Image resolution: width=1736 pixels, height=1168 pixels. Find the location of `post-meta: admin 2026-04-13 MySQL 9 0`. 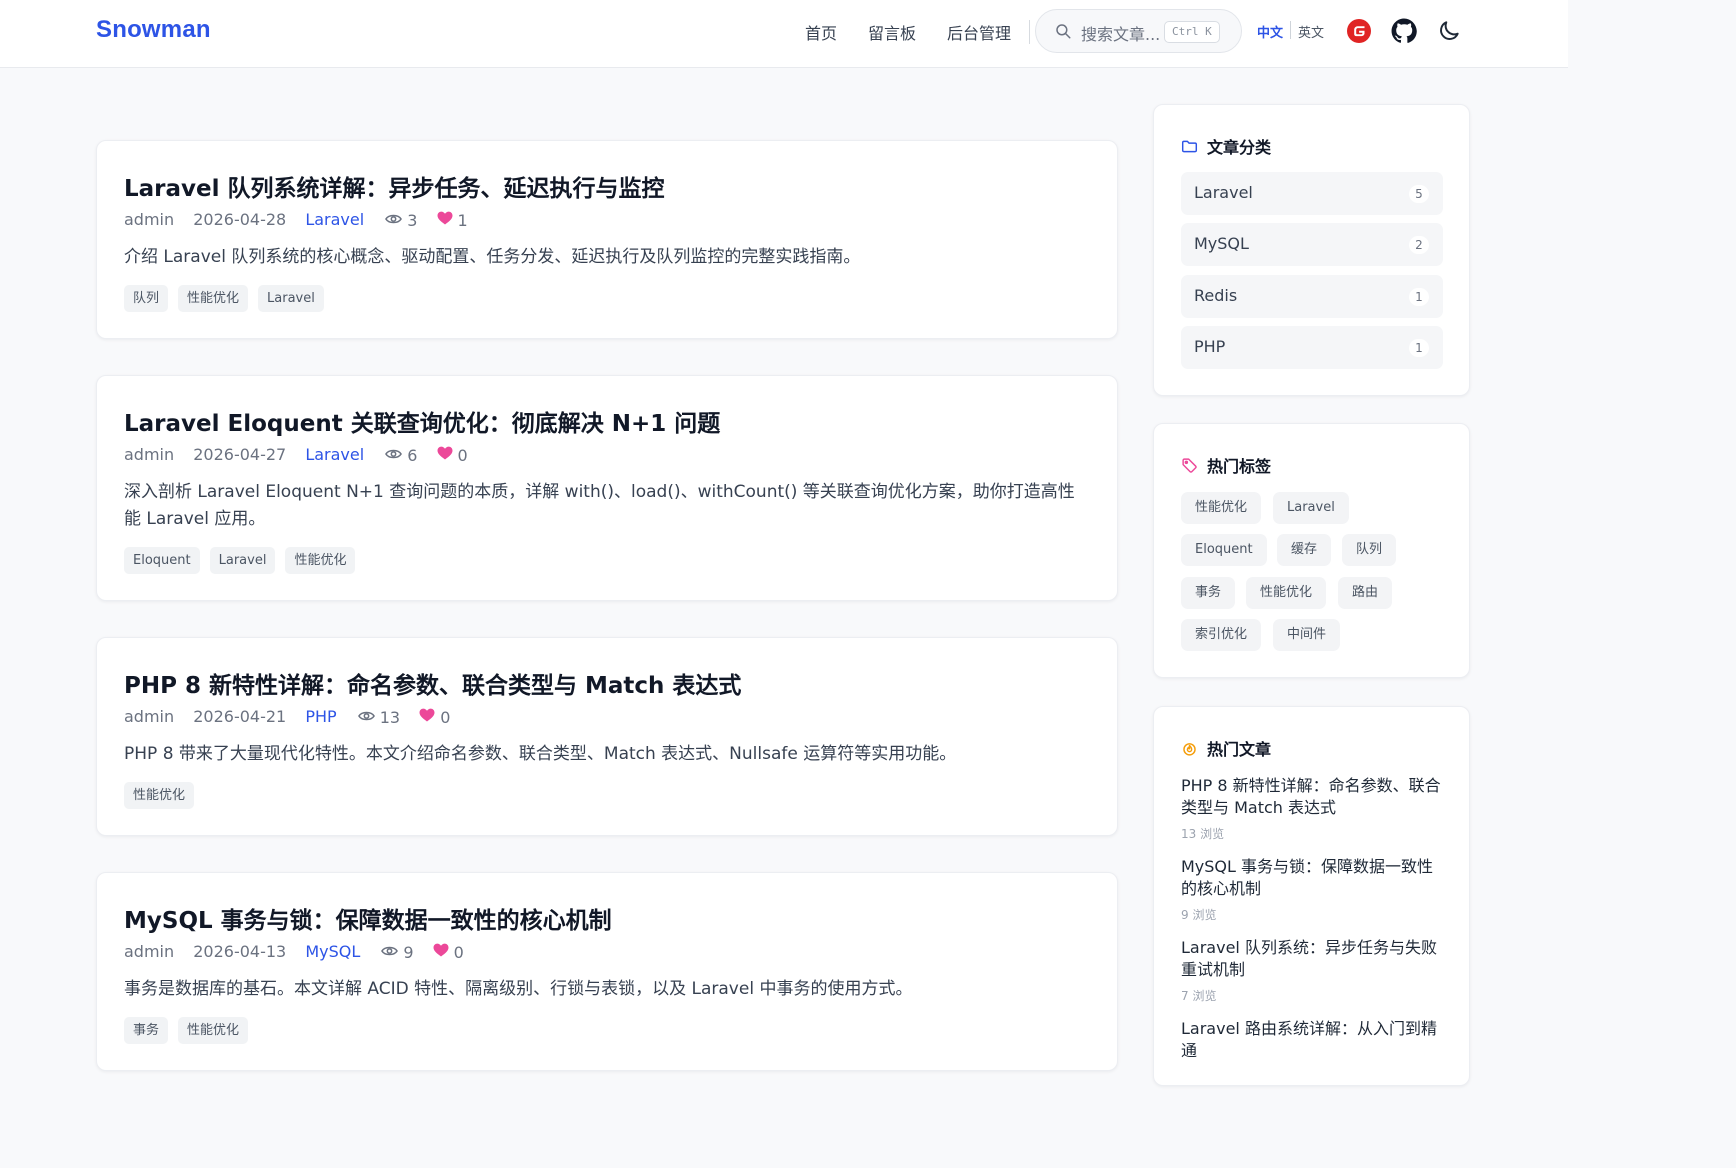

post-meta: admin 2026-04-13 MySQL 9 0 is located at coordinates (294, 951).